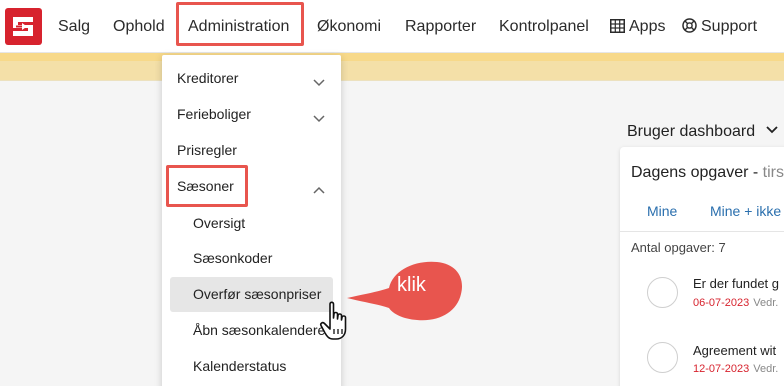  Describe the element at coordinates (219, 223) in the screenshot. I see `menu-subitem-oversigt: Oversigt` at that location.